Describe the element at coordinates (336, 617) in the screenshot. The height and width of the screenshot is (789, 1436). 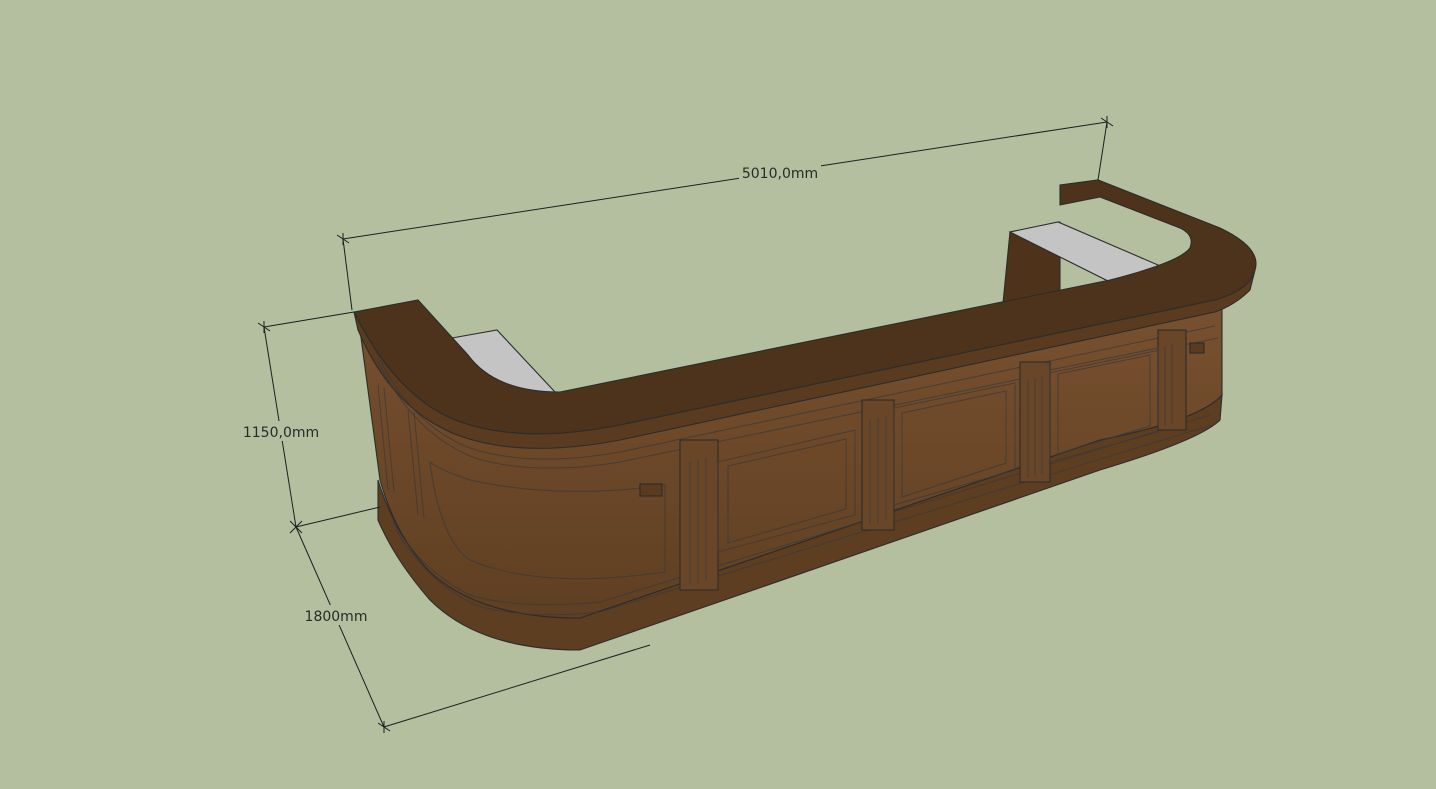
I see `dim-depth-label: 1800mm` at that location.